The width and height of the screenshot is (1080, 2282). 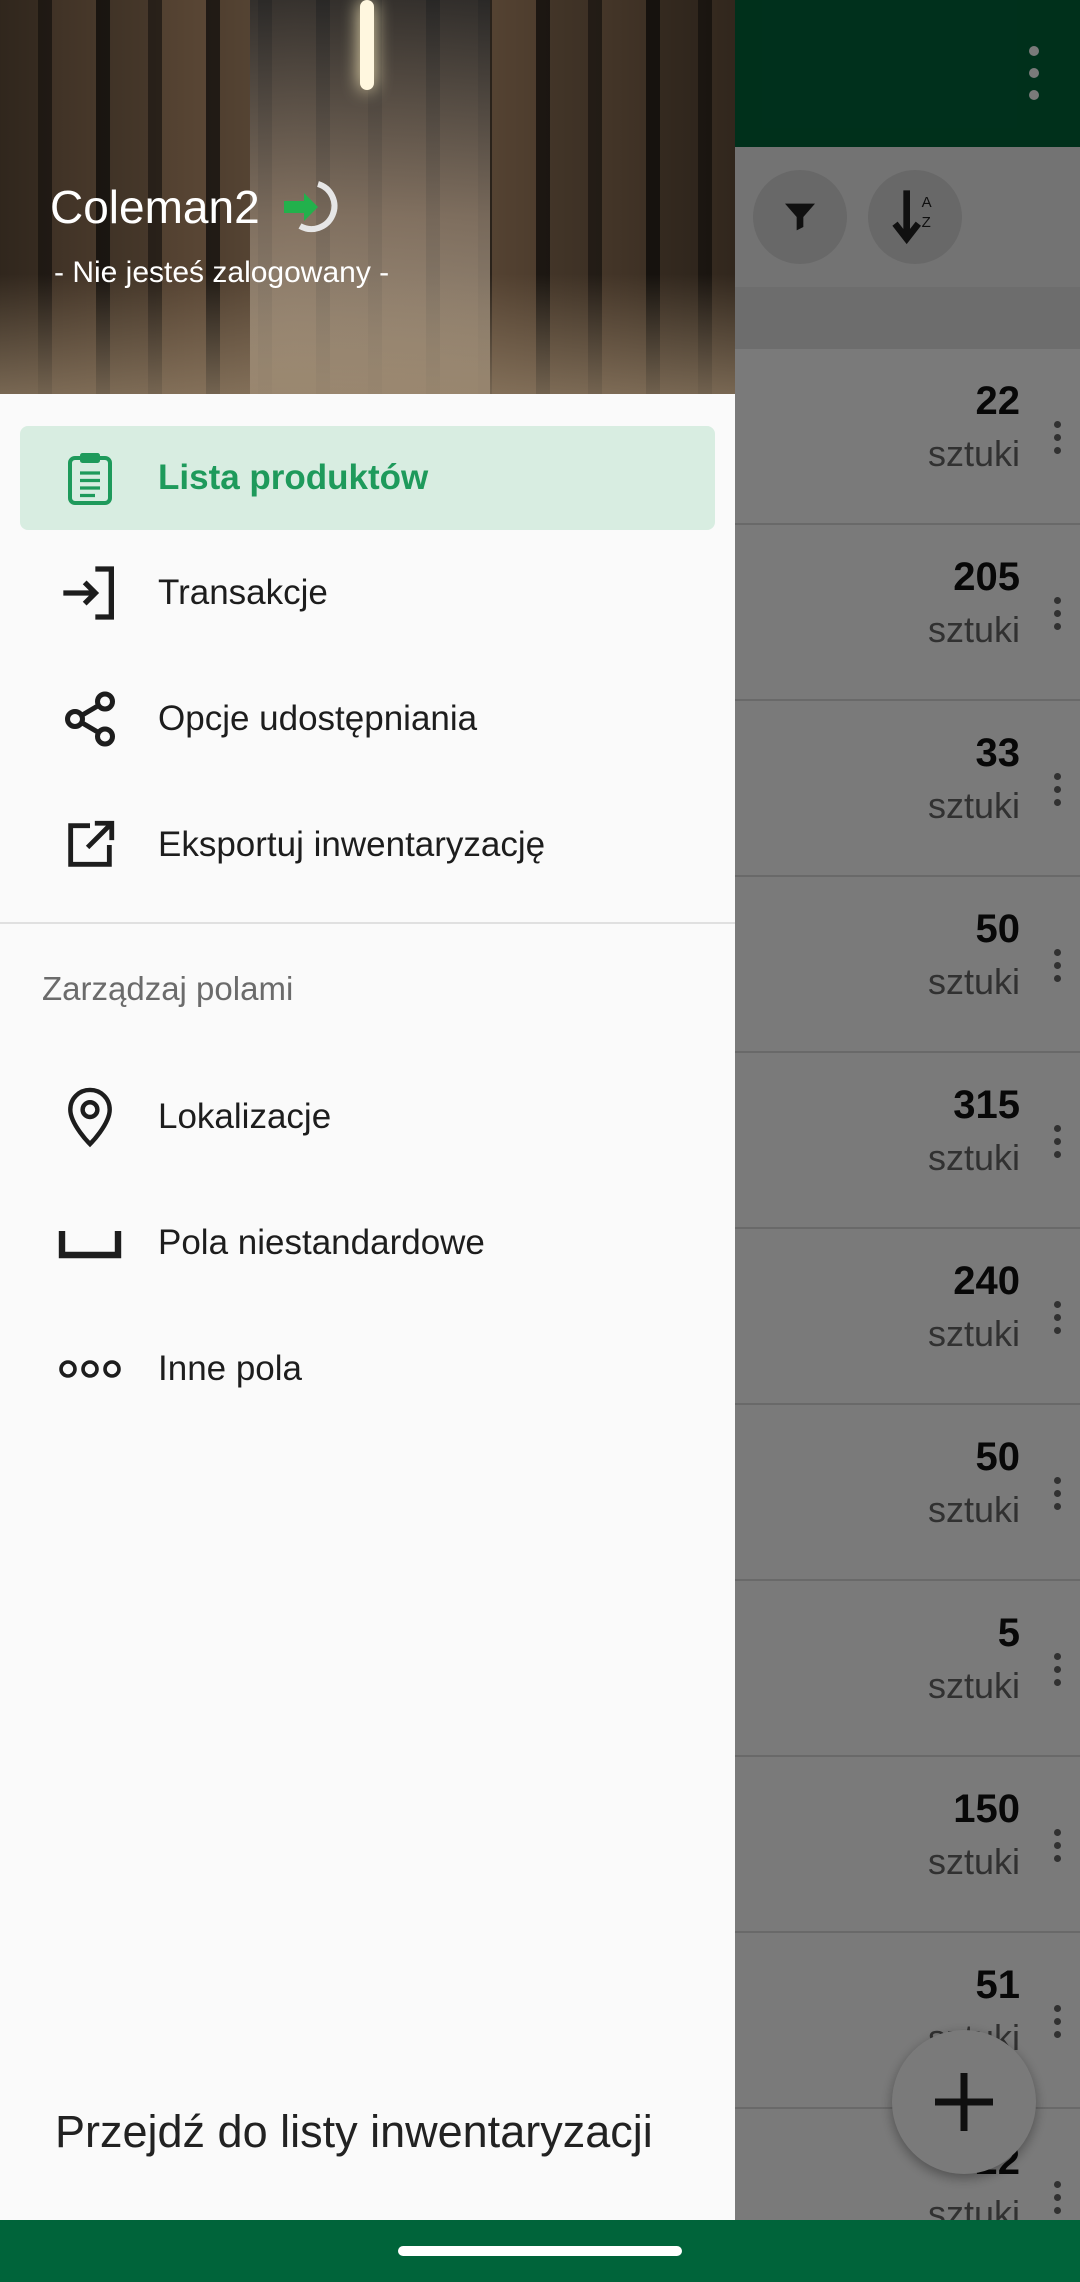 I want to click on menu-item-sharing-options: Opcje udostępniania, so click(x=367, y=719).